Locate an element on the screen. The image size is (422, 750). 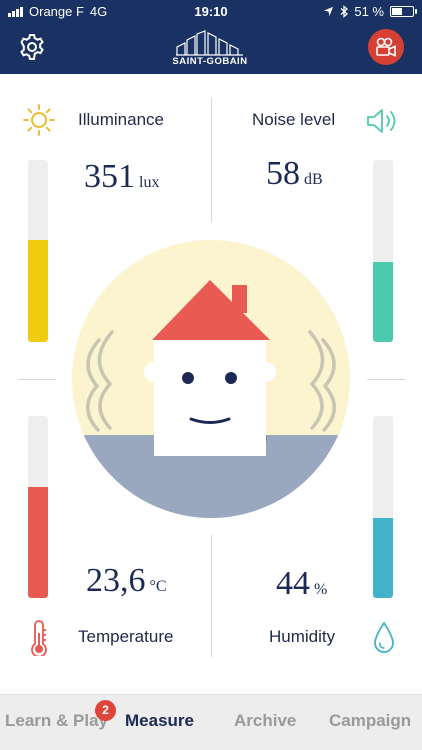
tab-measure: Measure is located at coordinates (159, 721).